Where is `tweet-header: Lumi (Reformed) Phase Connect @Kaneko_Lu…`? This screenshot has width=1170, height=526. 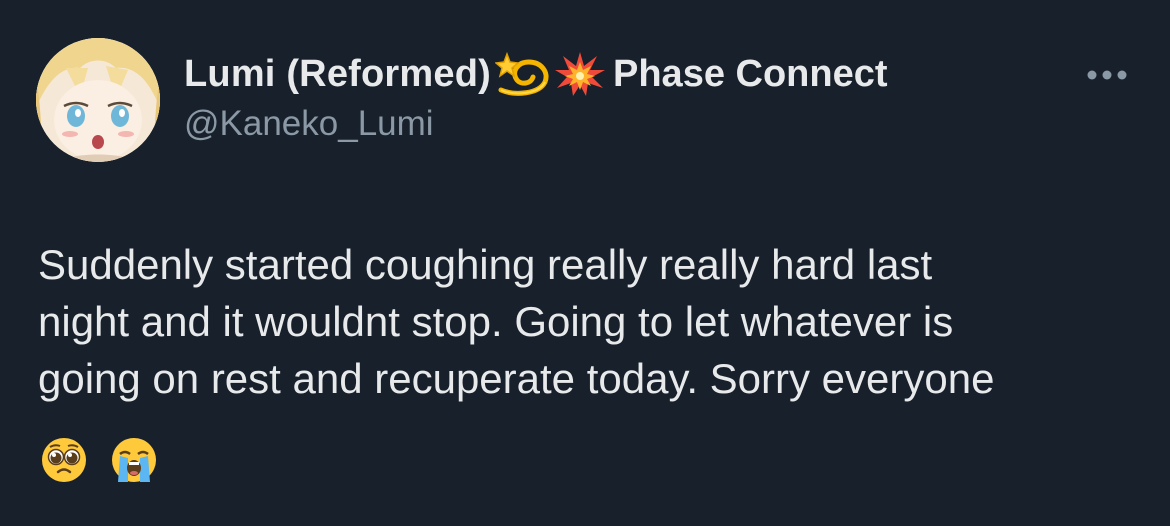 tweet-header: Lumi (Reformed) Phase Connect @Kaneko_Lu… is located at coordinates (536, 105).